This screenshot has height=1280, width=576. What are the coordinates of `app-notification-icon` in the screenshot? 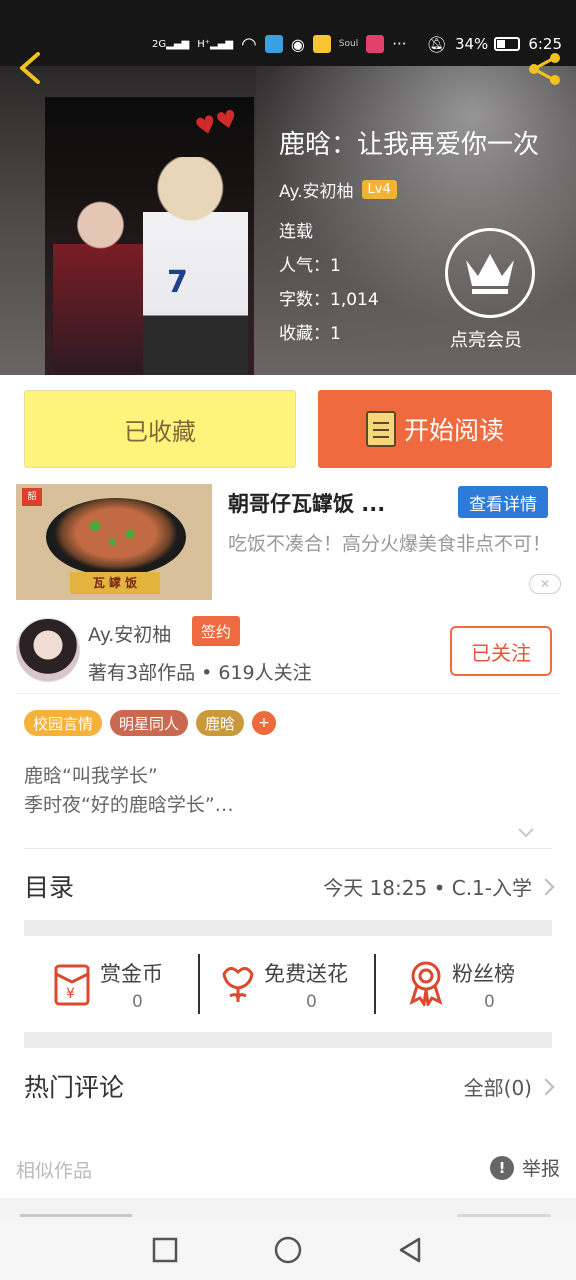 It's located at (273, 44).